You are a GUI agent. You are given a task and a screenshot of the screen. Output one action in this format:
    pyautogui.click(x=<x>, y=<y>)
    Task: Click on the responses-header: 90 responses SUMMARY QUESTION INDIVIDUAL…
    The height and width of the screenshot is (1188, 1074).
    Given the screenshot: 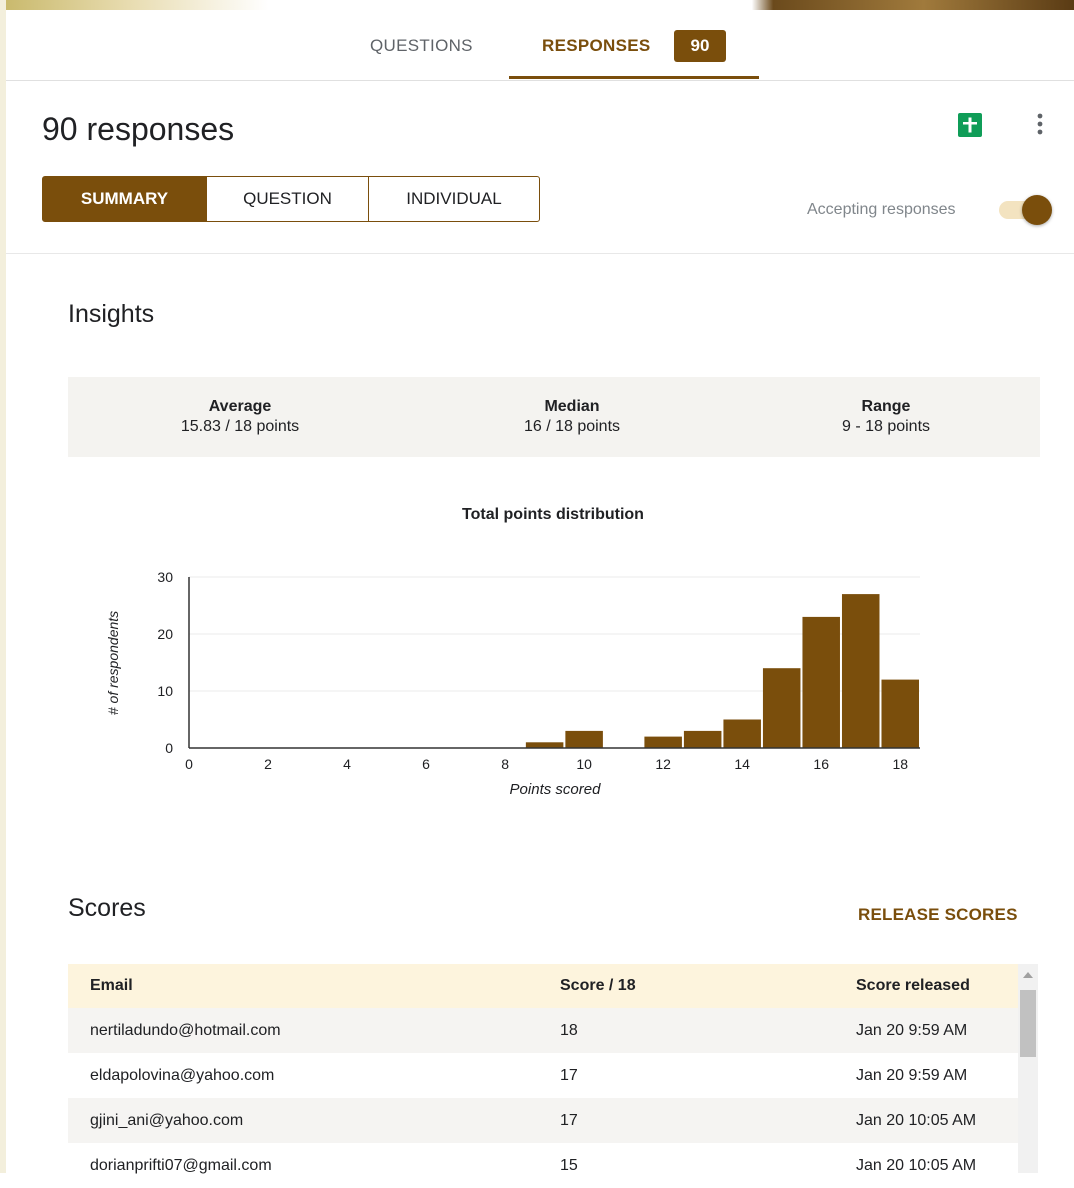 What is the action you would take?
    pyautogui.click(x=540, y=167)
    